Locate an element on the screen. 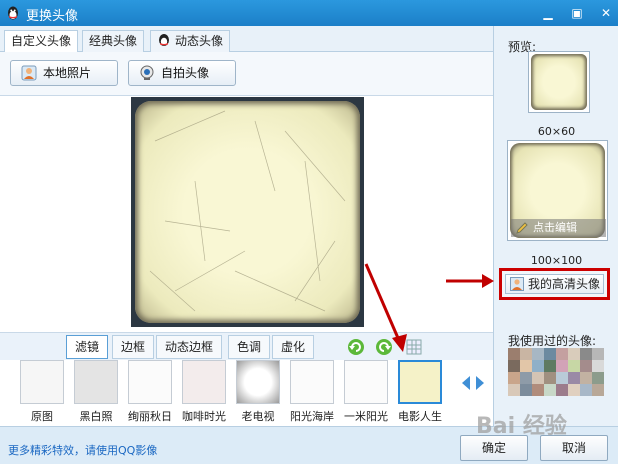  filter-autumn: 绚丽秋日 is located at coordinates (150, 392).